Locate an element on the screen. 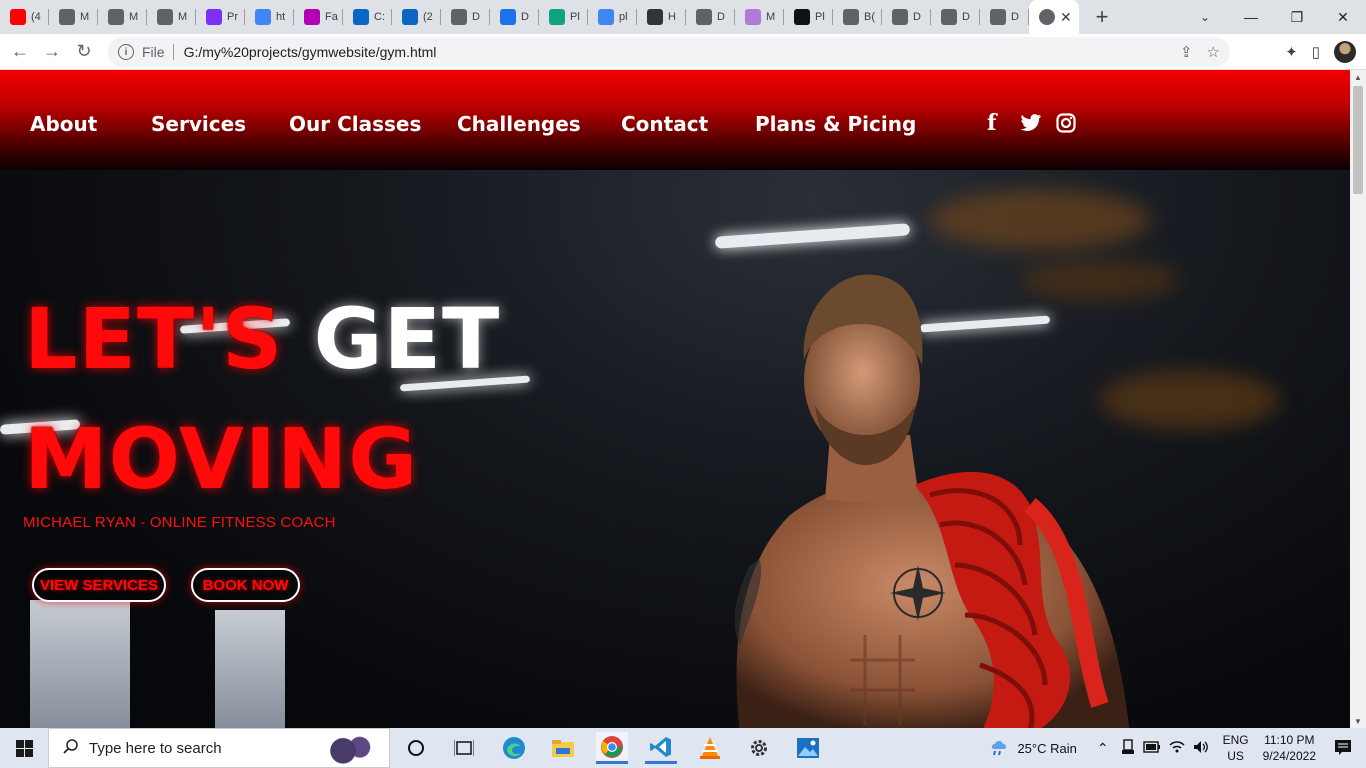 The width and height of the screenshot is (1366, 768). minimize-button: — is located at coordinates (1251, 17).